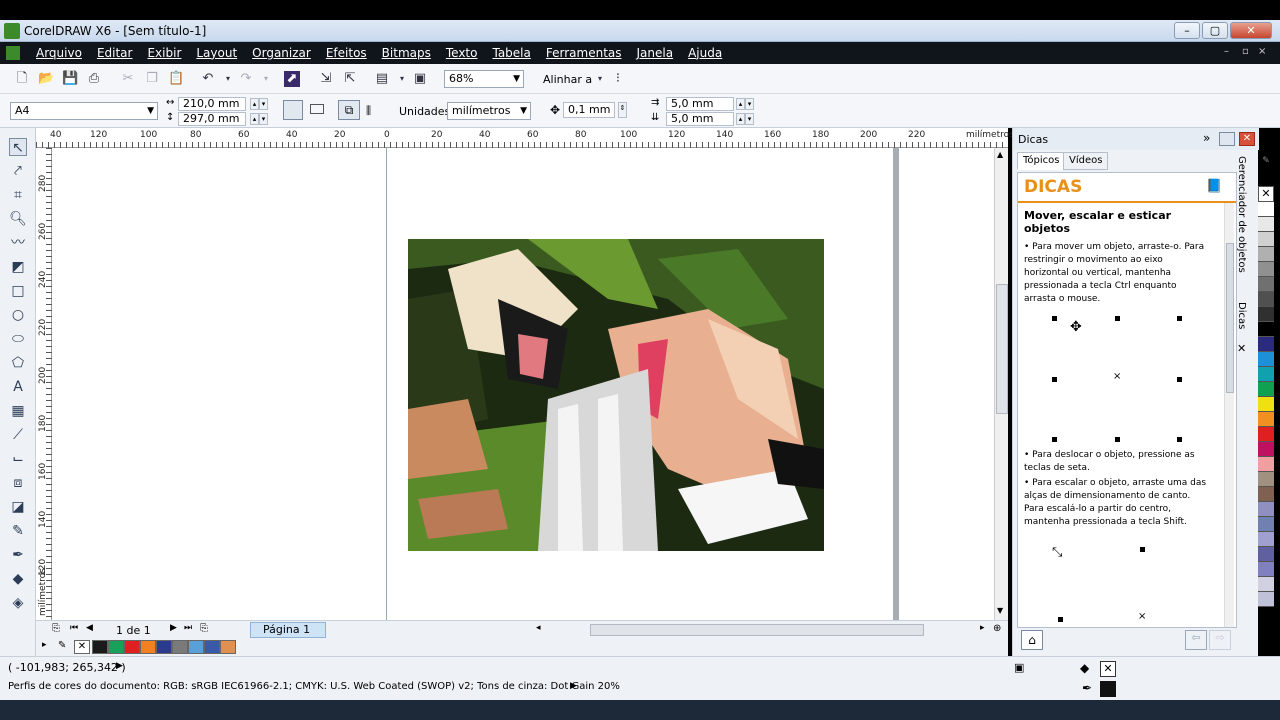  What do you see at coordinates (616, 395) in the screenshot?
I see `bitmap-image` at bounding box center [616, 395].